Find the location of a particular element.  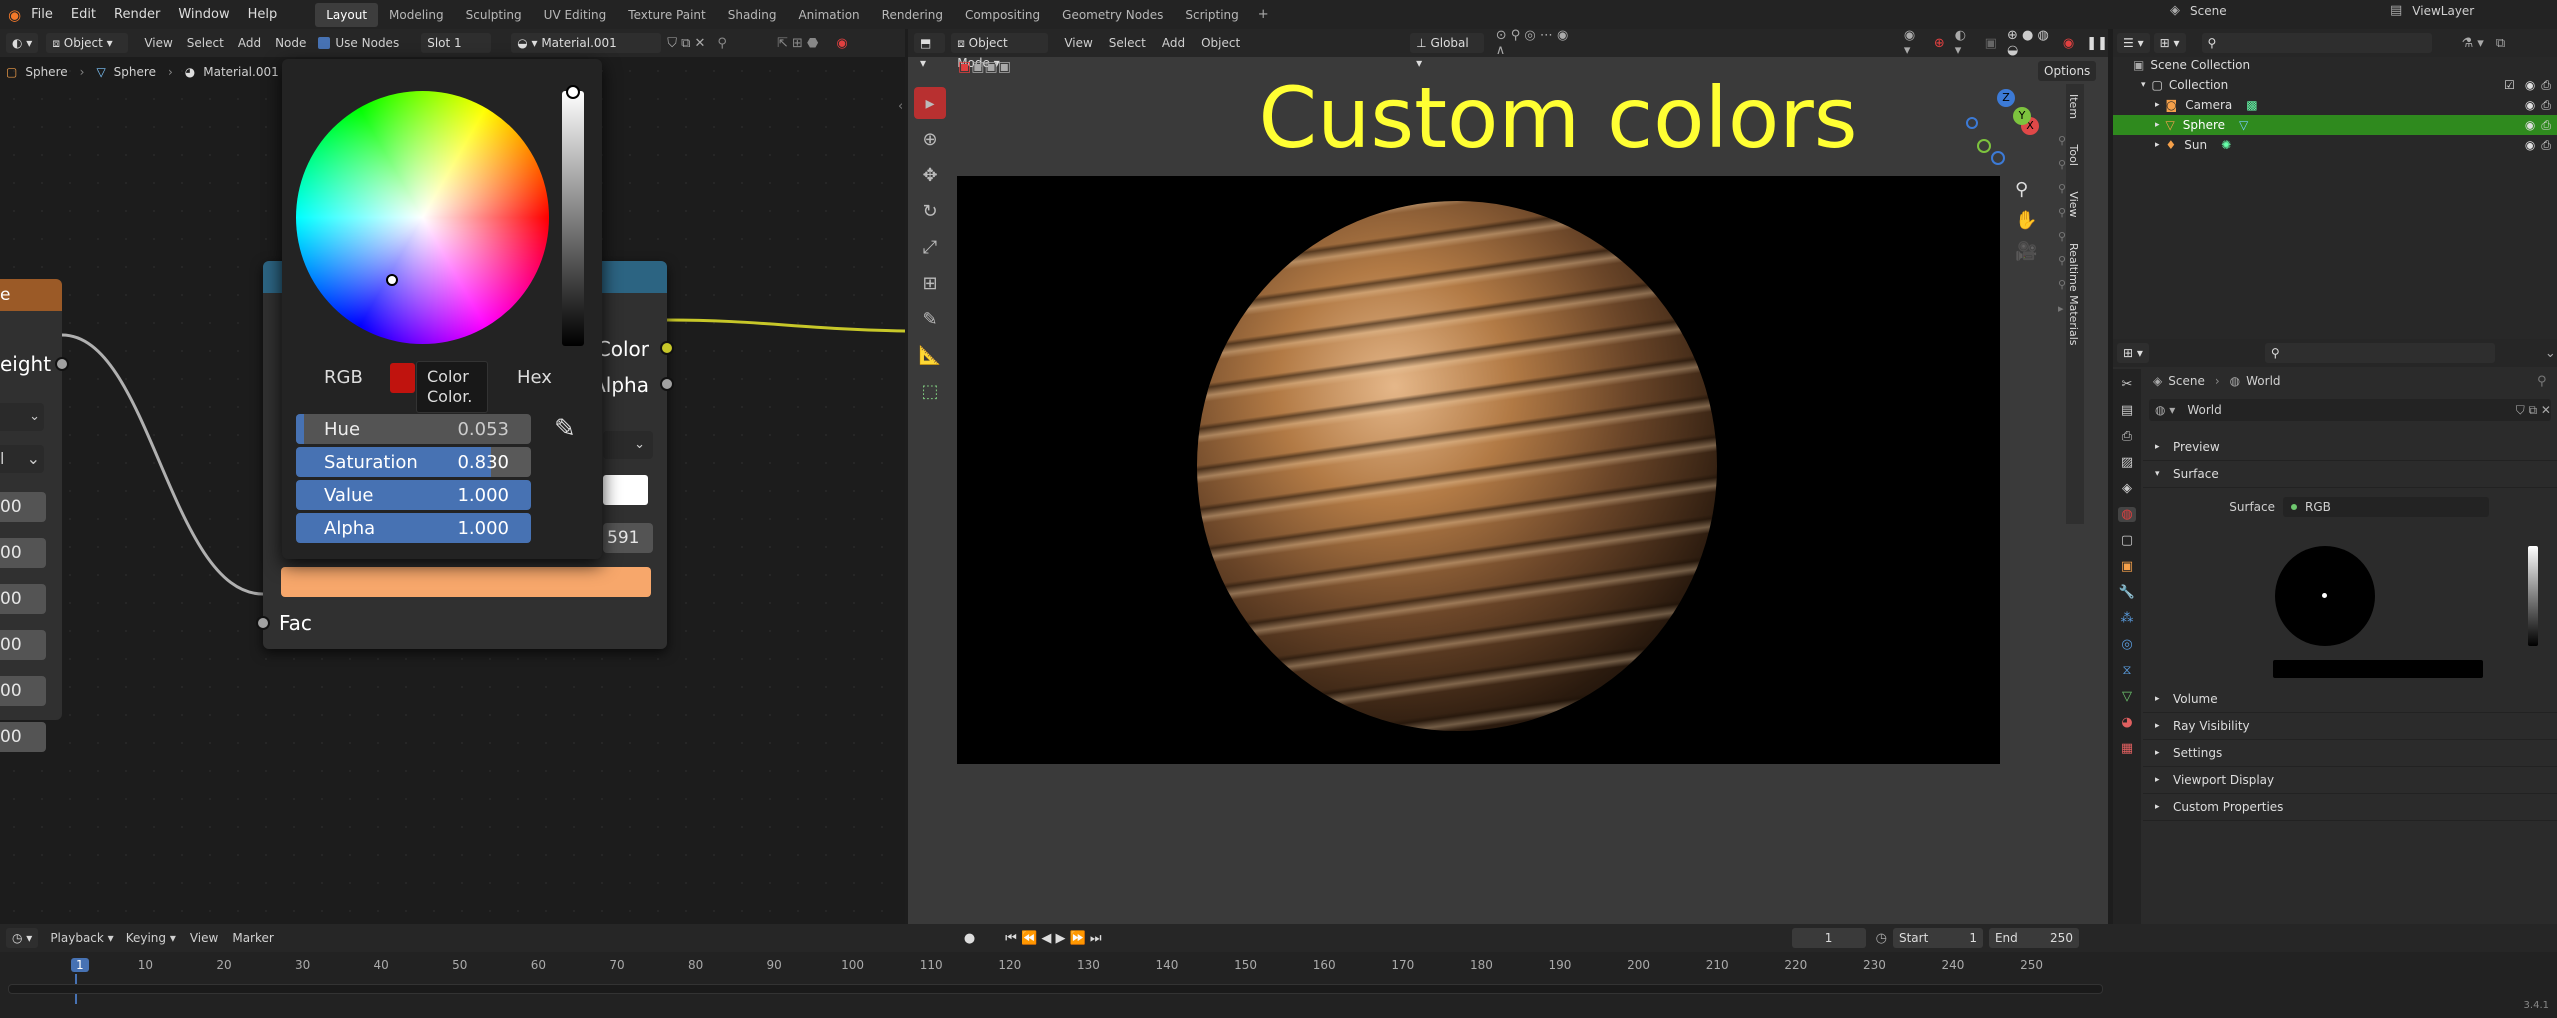

pan-hand-icon: ✋ is located at coordinates (2026, 220).